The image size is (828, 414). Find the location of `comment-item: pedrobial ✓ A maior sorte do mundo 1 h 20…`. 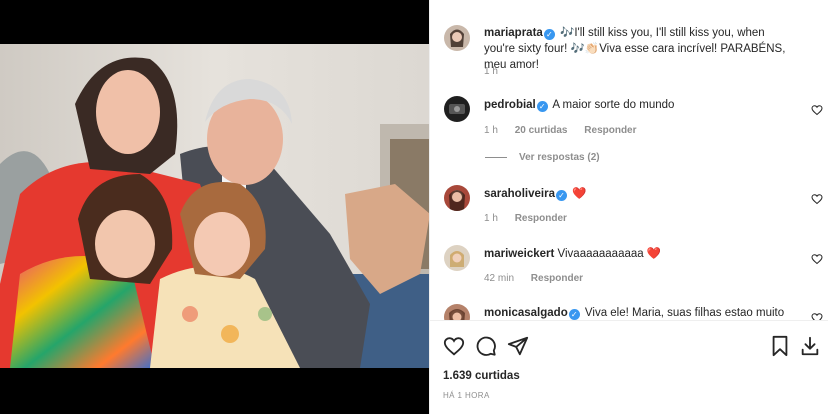

comment-item: pedrobial ✓ A maior sorte do mundo 1 h 20… is located at coordinates (636, 121).